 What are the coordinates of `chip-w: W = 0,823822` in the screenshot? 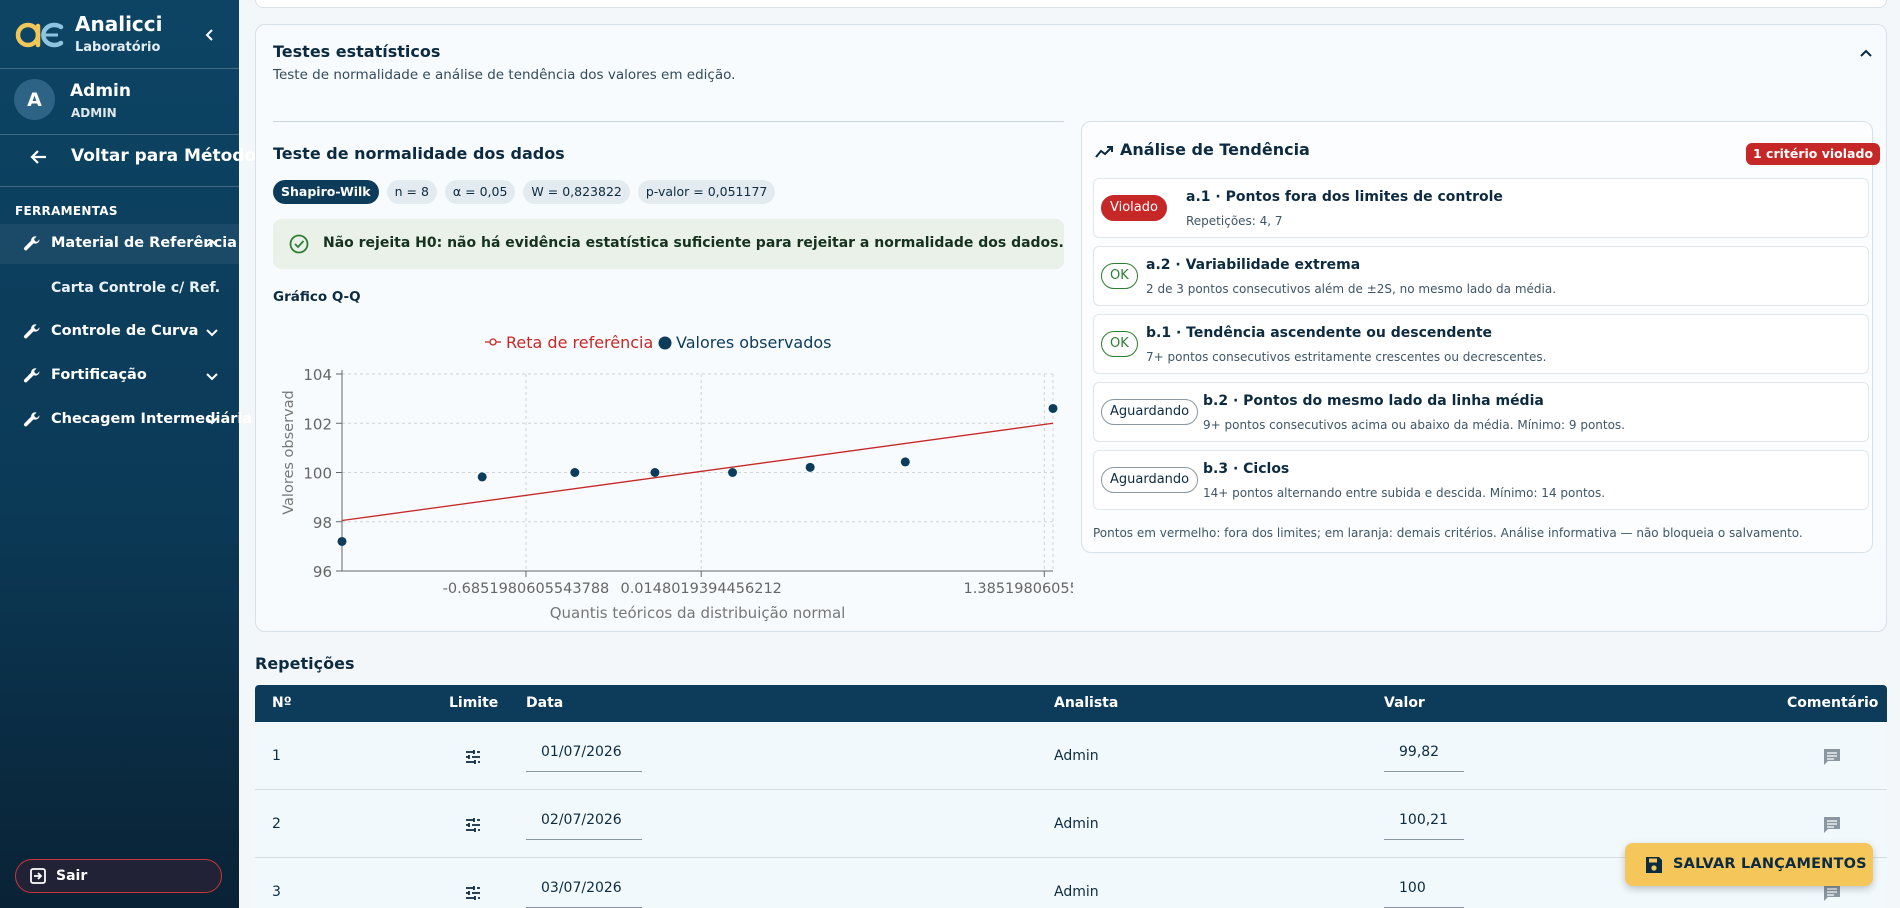 It's located at (576, 192).